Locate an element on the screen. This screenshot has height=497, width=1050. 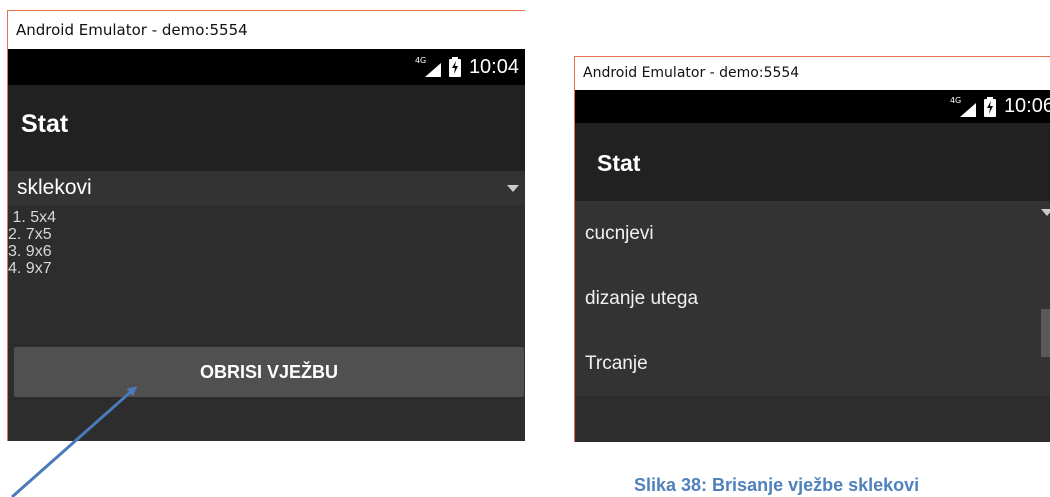
figure-caption: Slika 38: Brisanje vježbe sklekovi is located at coordinates (777, 485).